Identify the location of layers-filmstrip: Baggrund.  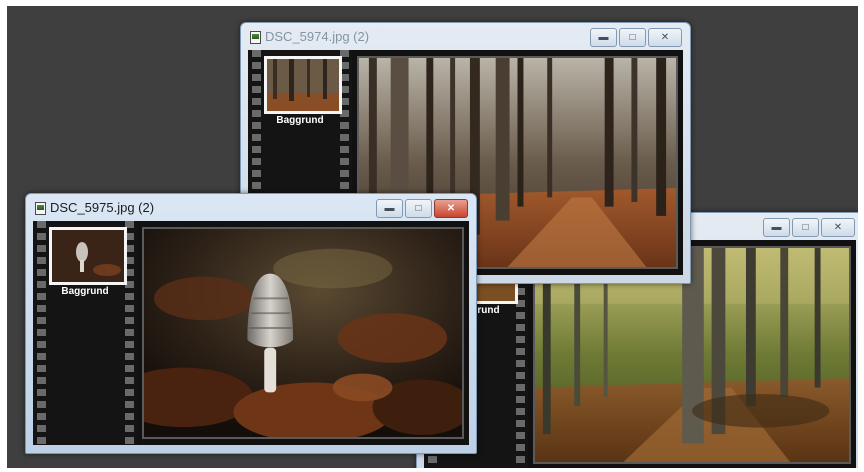
(85, 333).